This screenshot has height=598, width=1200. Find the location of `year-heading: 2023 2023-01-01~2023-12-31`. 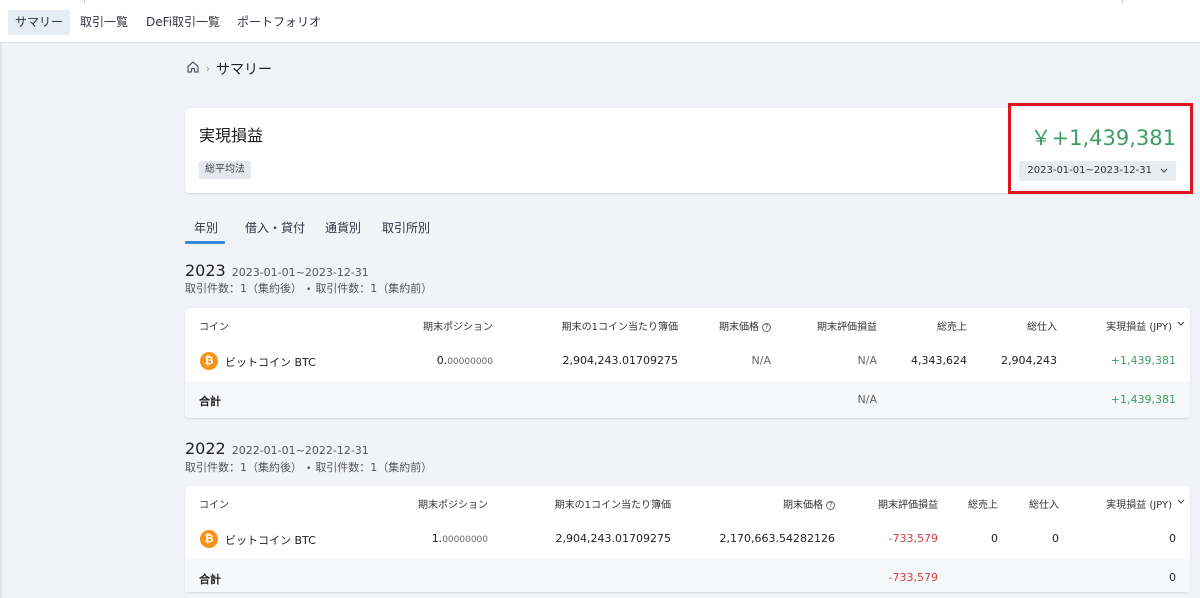

year-heading: 2023 2023-01-01~2023-12-31 is located at coordinates (277, 270).